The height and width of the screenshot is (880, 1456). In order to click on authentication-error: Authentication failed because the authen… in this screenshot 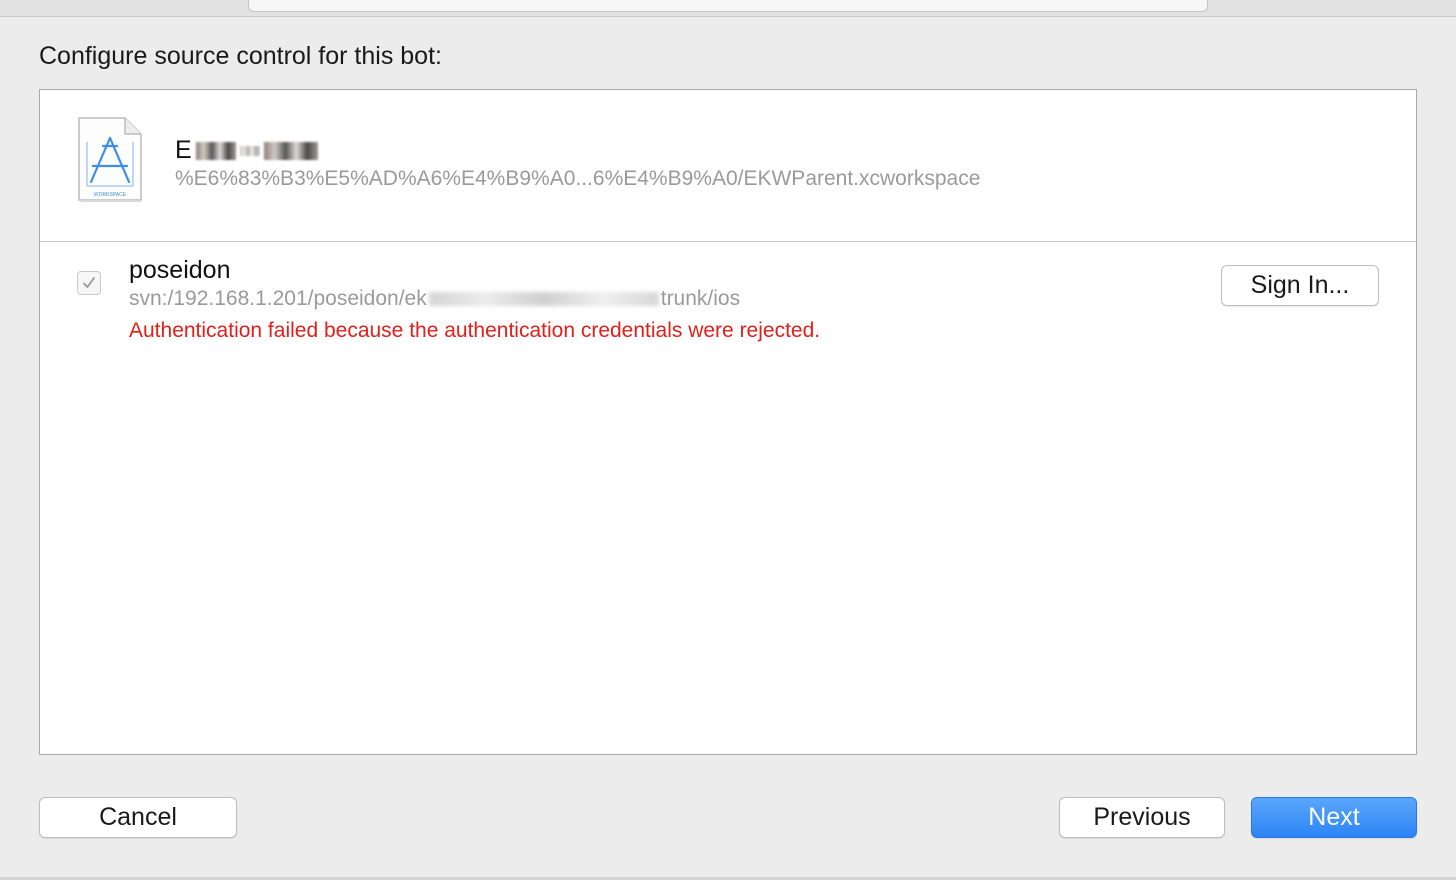, I will do `click(475, 330)`.